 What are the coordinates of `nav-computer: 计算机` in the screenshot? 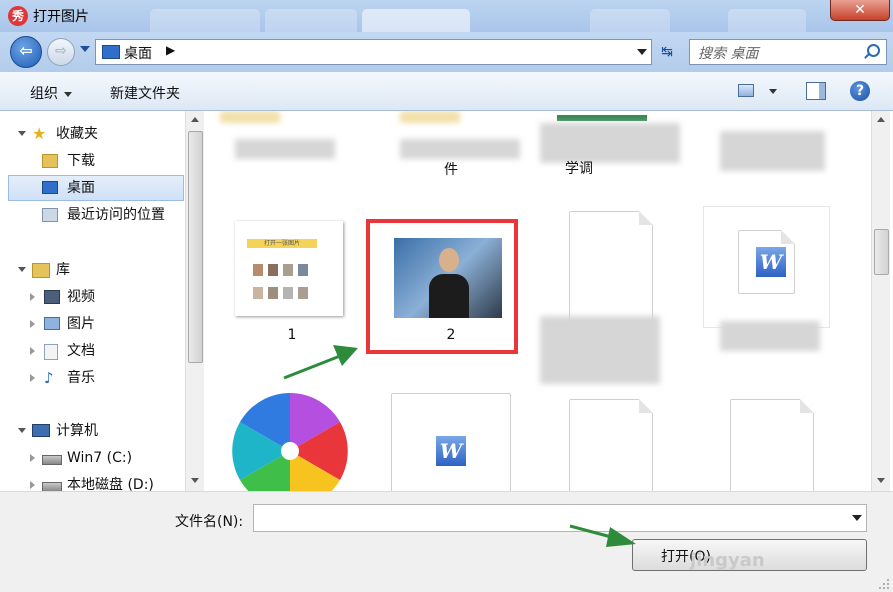 It's located at (98, 431).